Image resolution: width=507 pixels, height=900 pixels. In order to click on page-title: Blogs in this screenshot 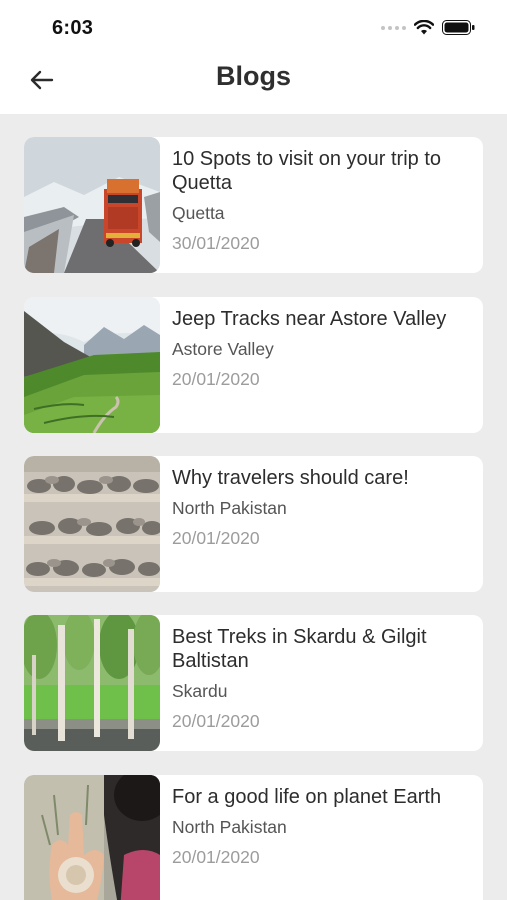, I will do `click(253, 76)`.